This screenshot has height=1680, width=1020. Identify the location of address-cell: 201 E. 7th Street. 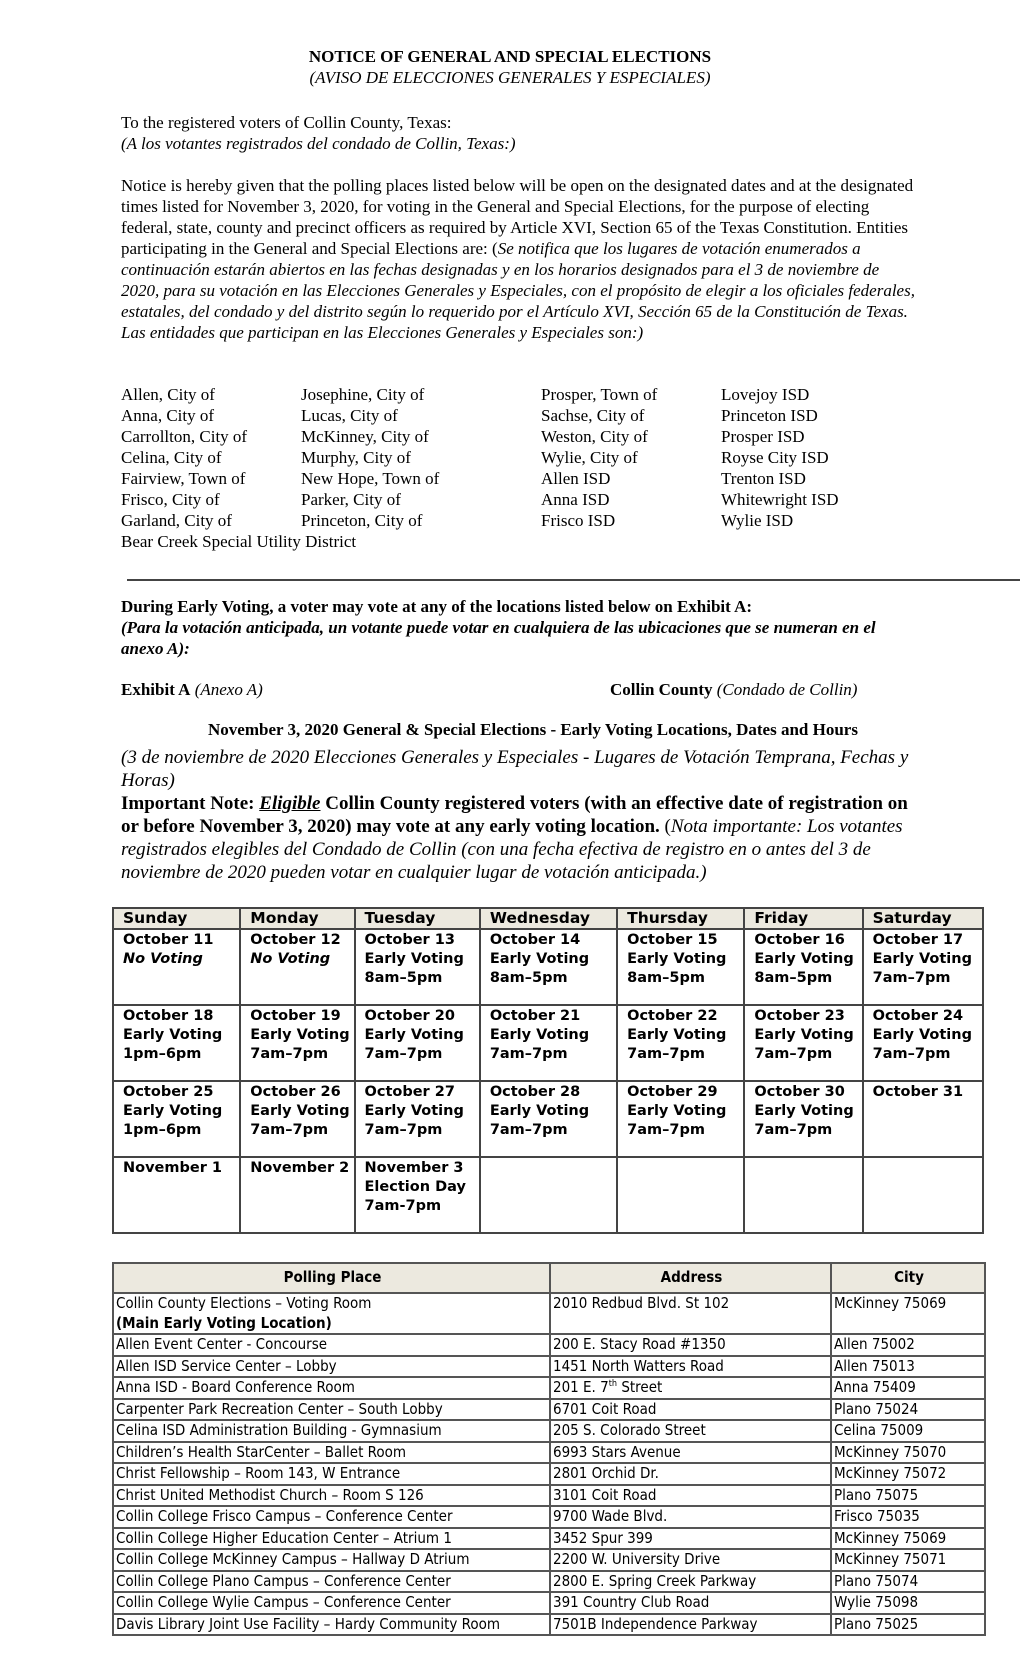
(690, 1388).